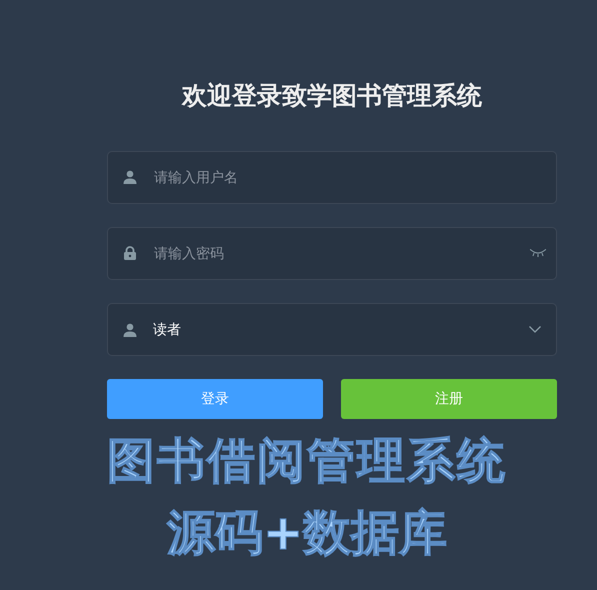 Image resolution: width=597 pixels, height=590 pixels. What do you see at coordinates (332, 177) in the screenshot?
I see `username-field: 请输入用户名` at bounding box center [332, 177].